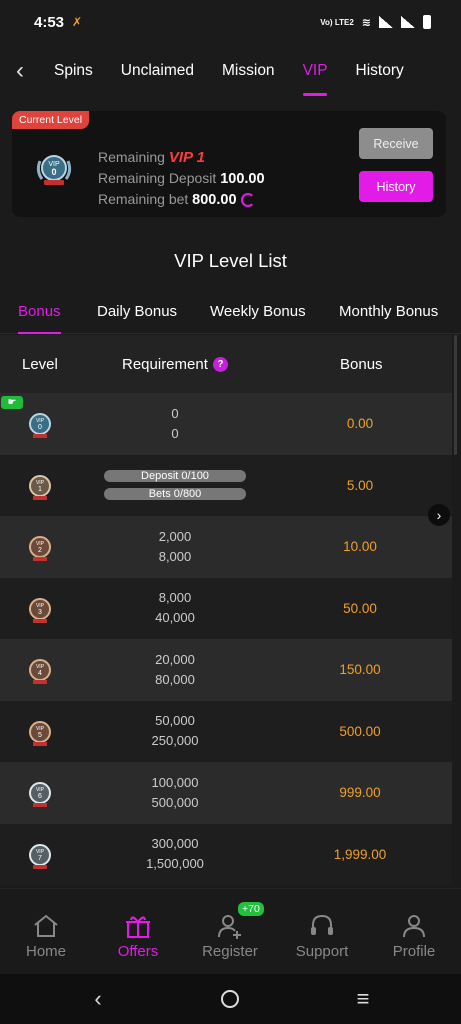 Image resolution: width=461 pixels, height=1024 pixels. What do you see at coordinates (175, 679) in the screenshot?
I see `bet-requirement: 80,000` at bounding box center [175, 679].